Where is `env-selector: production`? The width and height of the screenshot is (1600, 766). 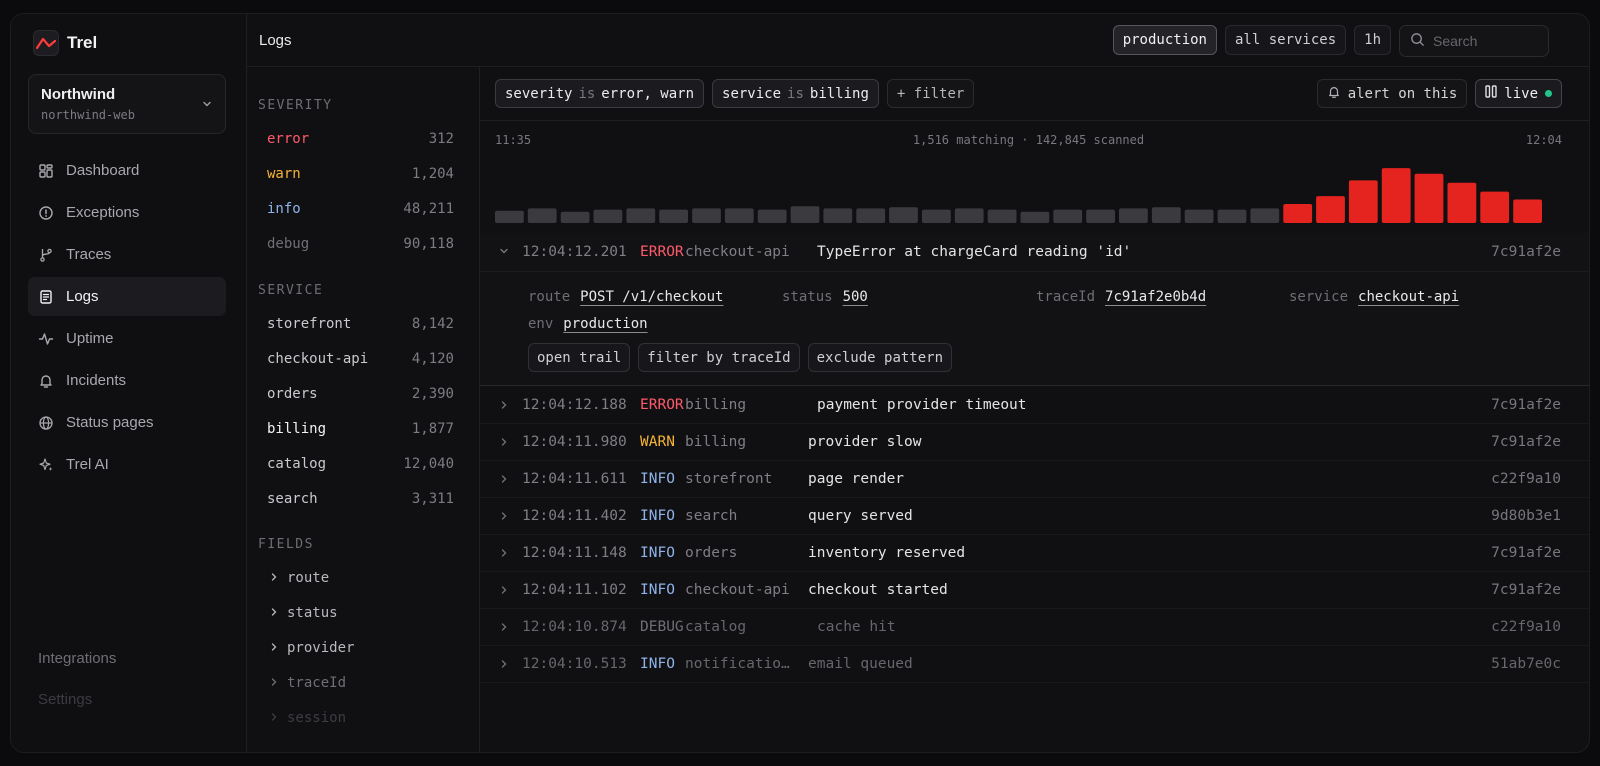
env-selector: production is located at coordinates (1164, 40).